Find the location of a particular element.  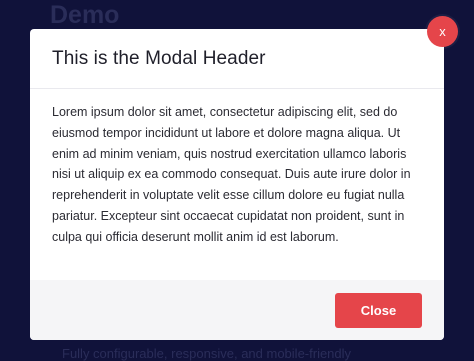

modal-title: This is the Modal Header is located at coordinates (159, 58).